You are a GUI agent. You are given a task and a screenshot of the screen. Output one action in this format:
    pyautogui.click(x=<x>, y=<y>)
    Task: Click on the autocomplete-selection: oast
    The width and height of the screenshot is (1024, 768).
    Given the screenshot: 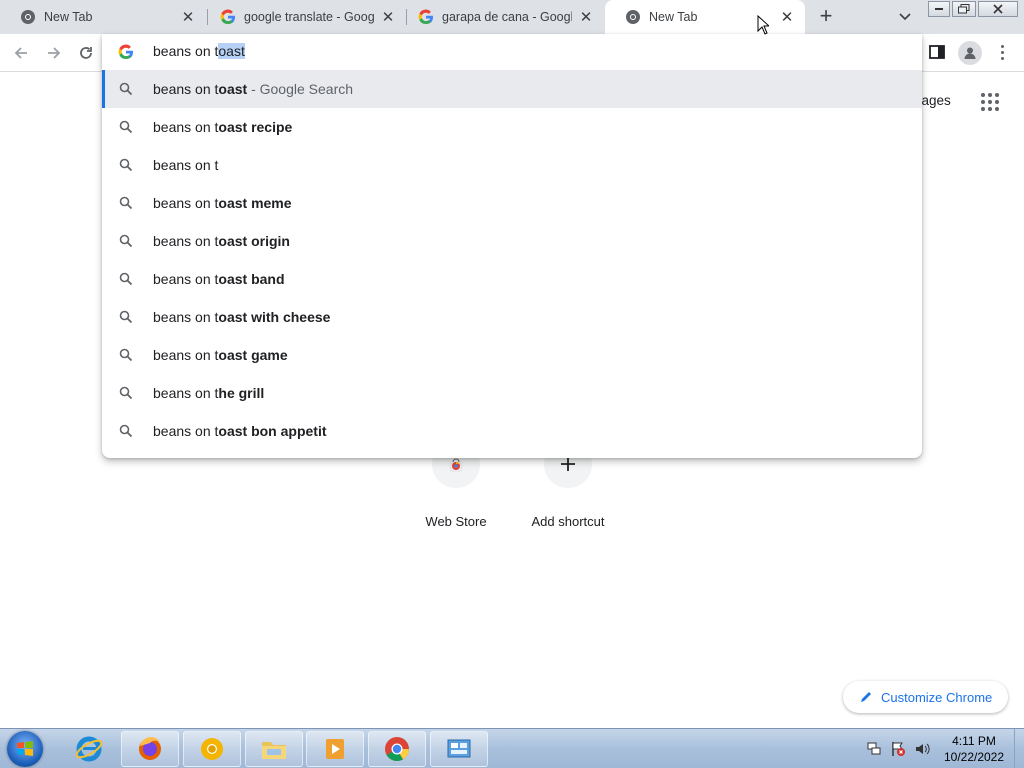 What is the action you would take?
    pyautogui.click(x=231, y=51)
    